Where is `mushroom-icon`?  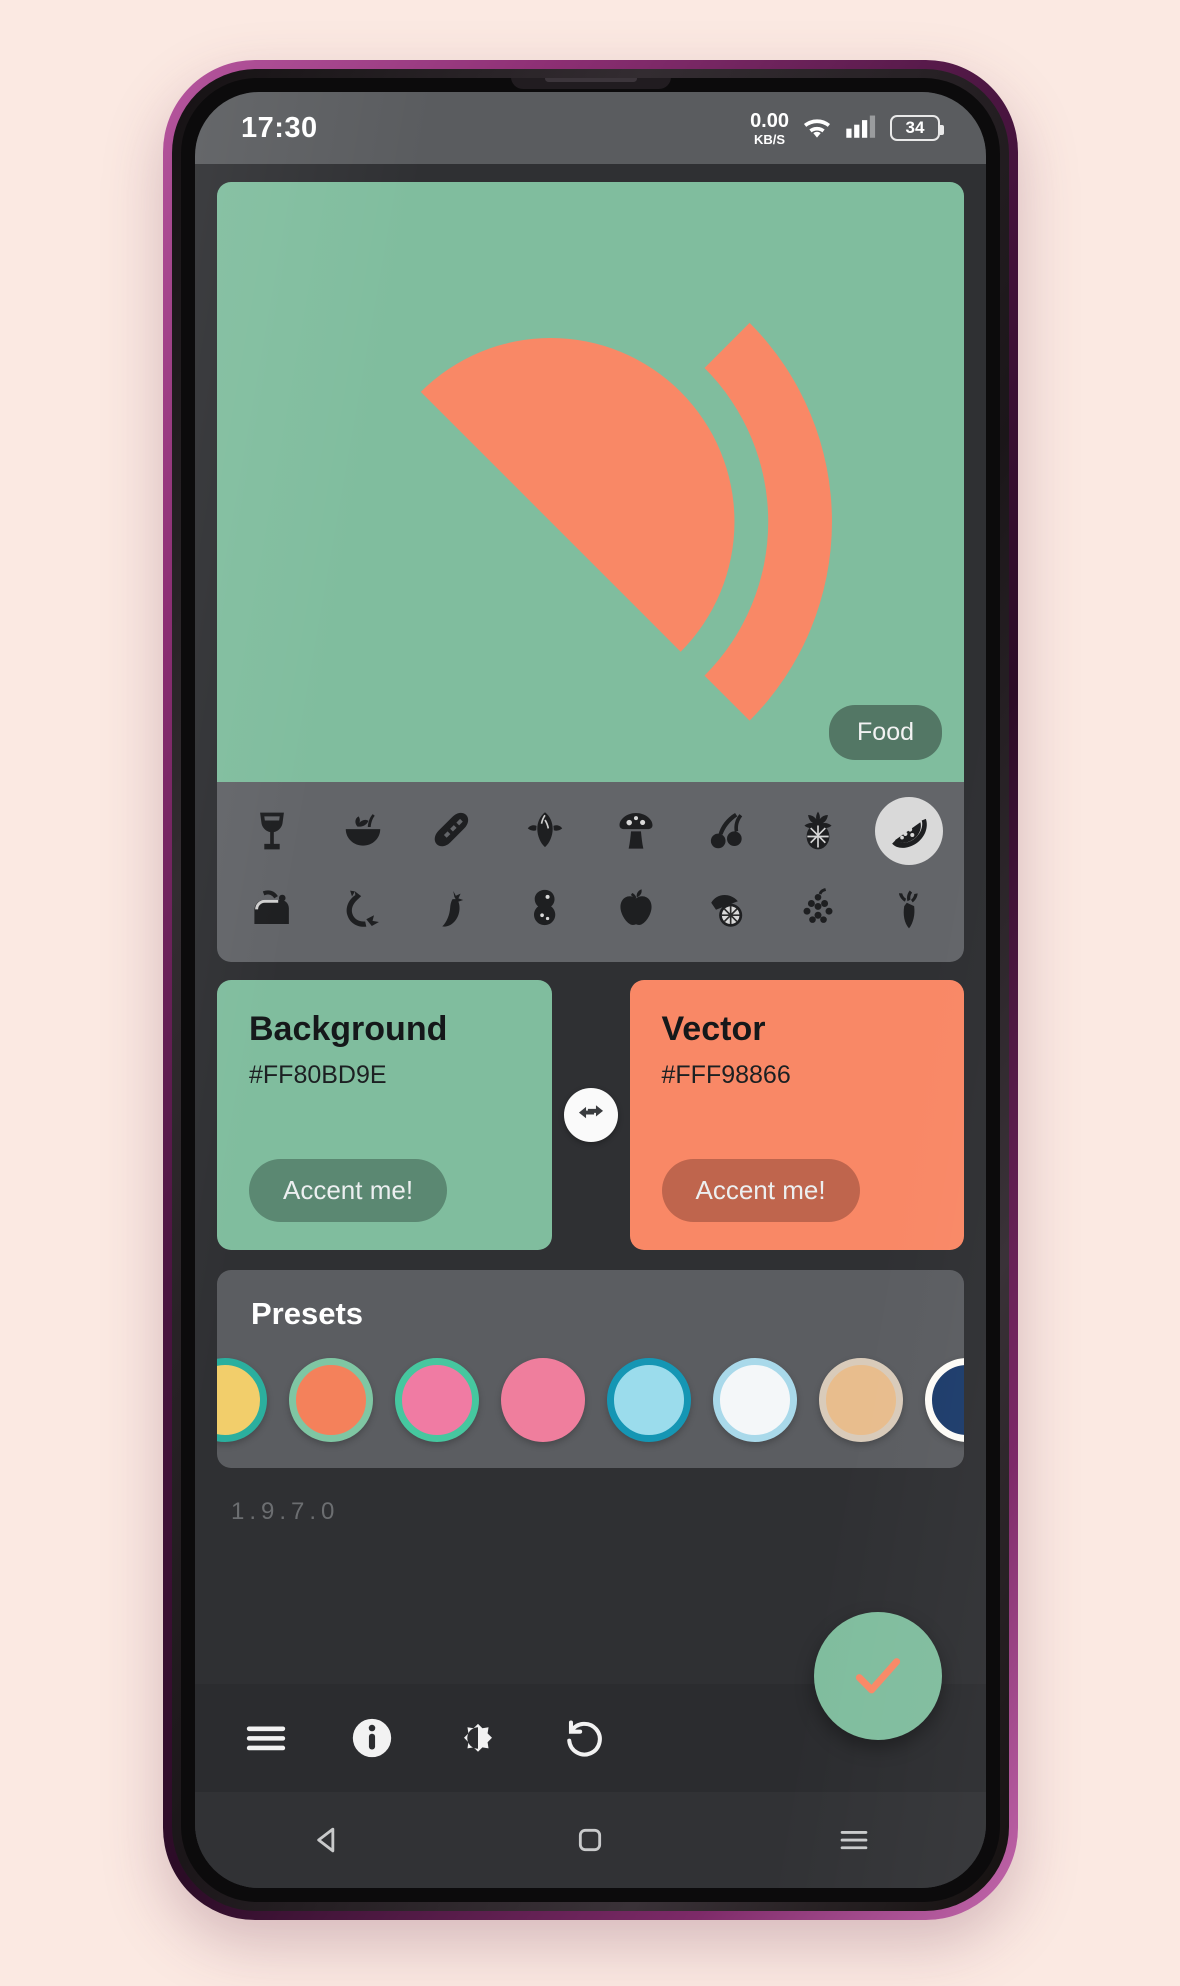 mushroom-icon is located at coordinates (636, 831).